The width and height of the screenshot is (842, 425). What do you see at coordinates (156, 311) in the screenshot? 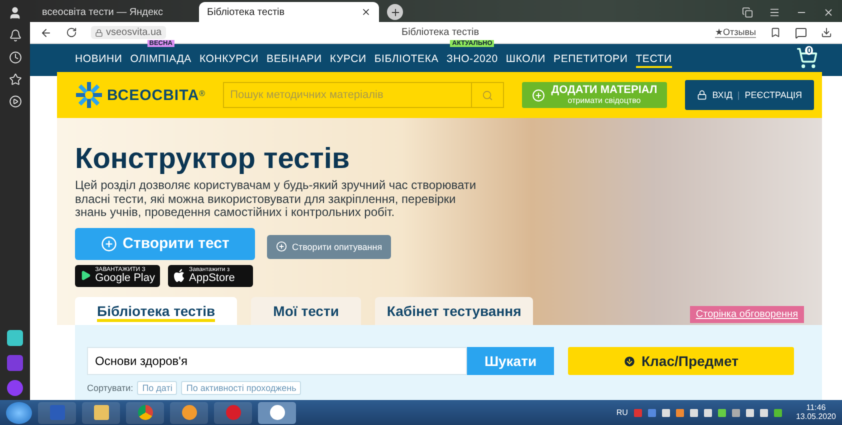
I see `section-tab: Бібліотека тестів` at bounding box center [156, 311].